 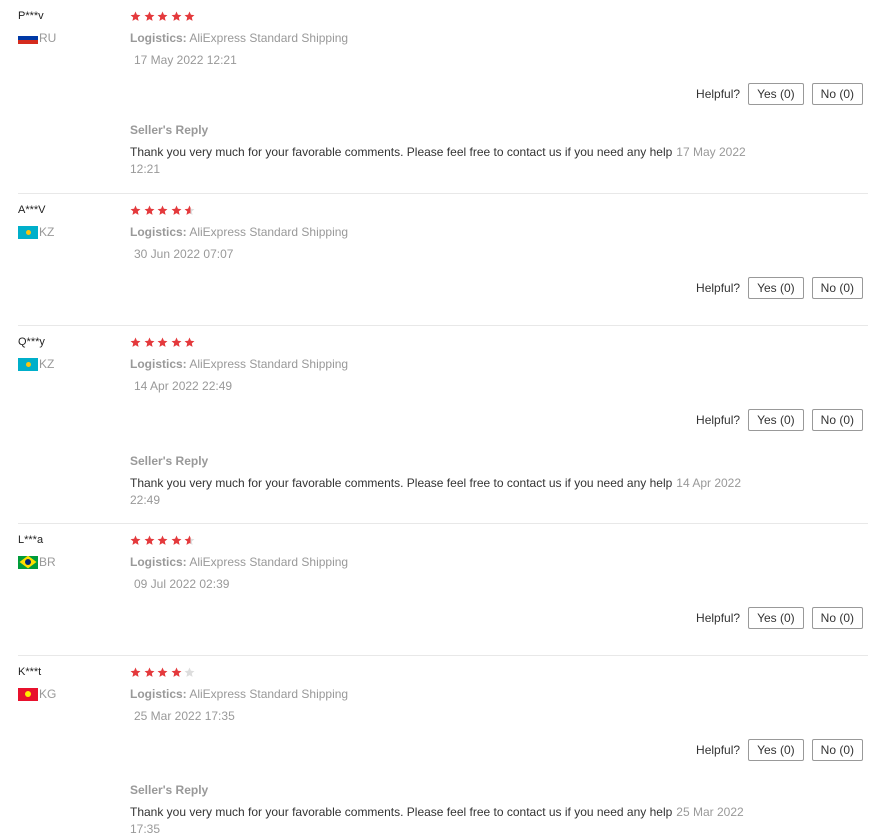 I want to click on reviewer-country: RU, so click(x=68, y=38).